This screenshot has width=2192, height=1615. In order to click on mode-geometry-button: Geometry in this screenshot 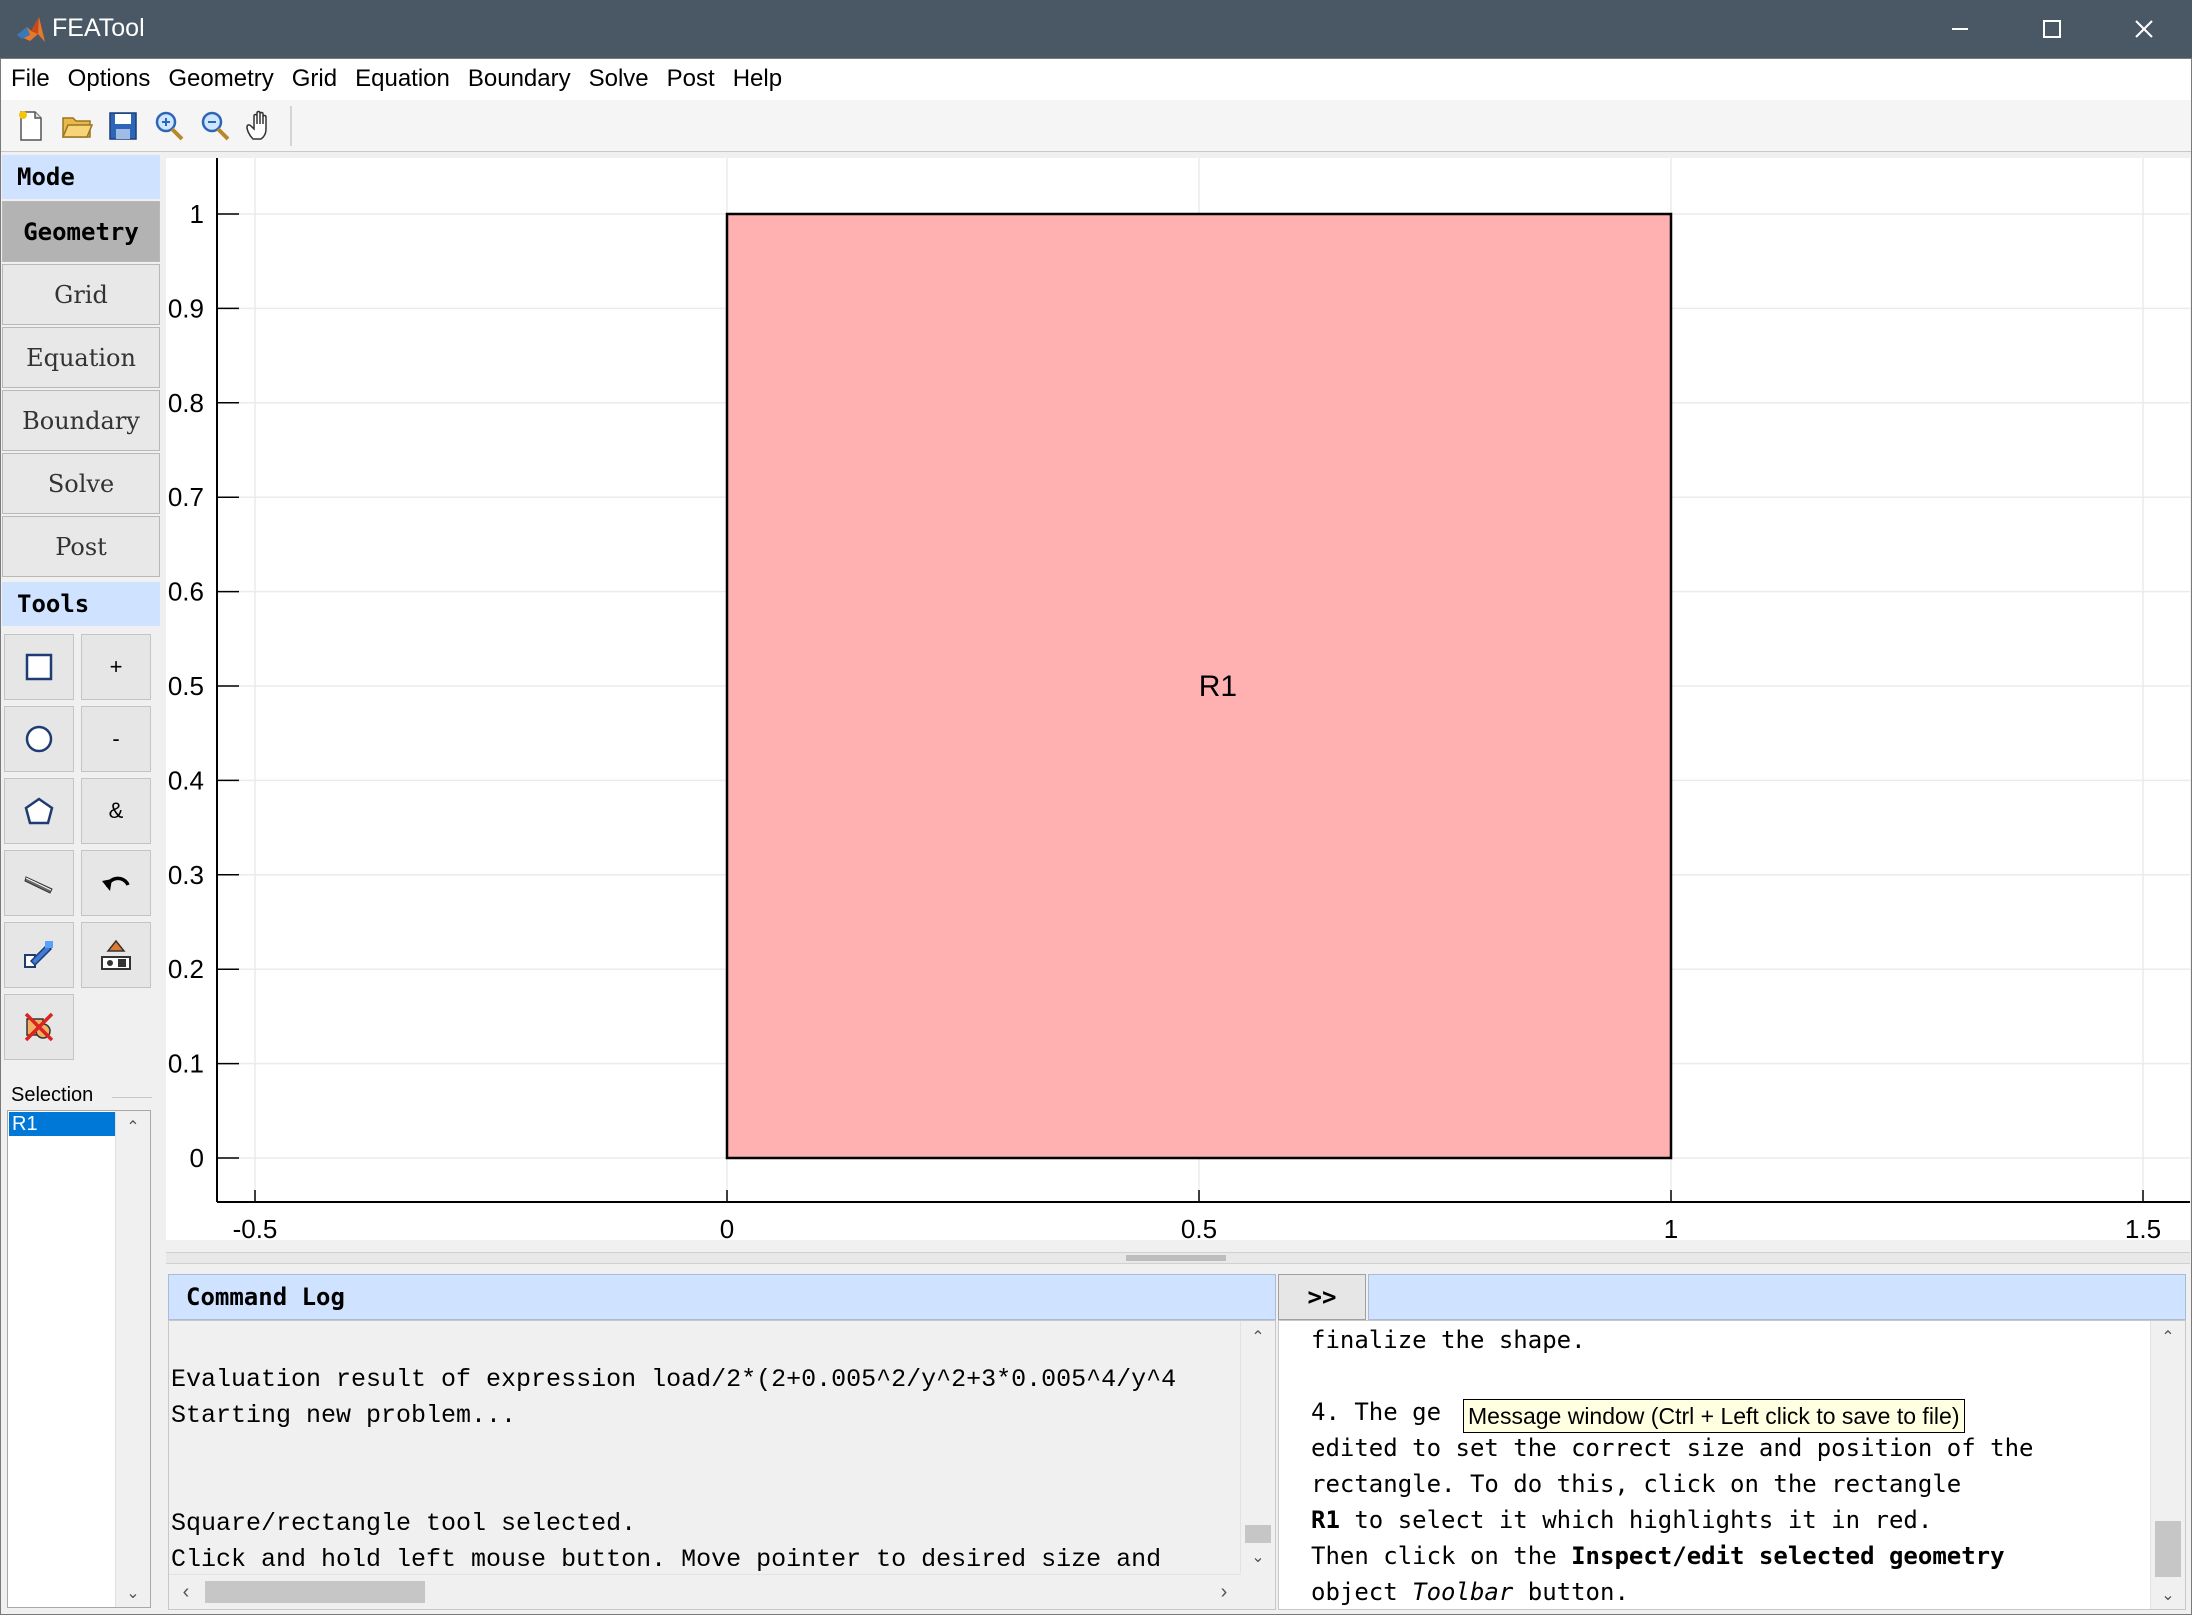, I will do `click(81, 231)`.